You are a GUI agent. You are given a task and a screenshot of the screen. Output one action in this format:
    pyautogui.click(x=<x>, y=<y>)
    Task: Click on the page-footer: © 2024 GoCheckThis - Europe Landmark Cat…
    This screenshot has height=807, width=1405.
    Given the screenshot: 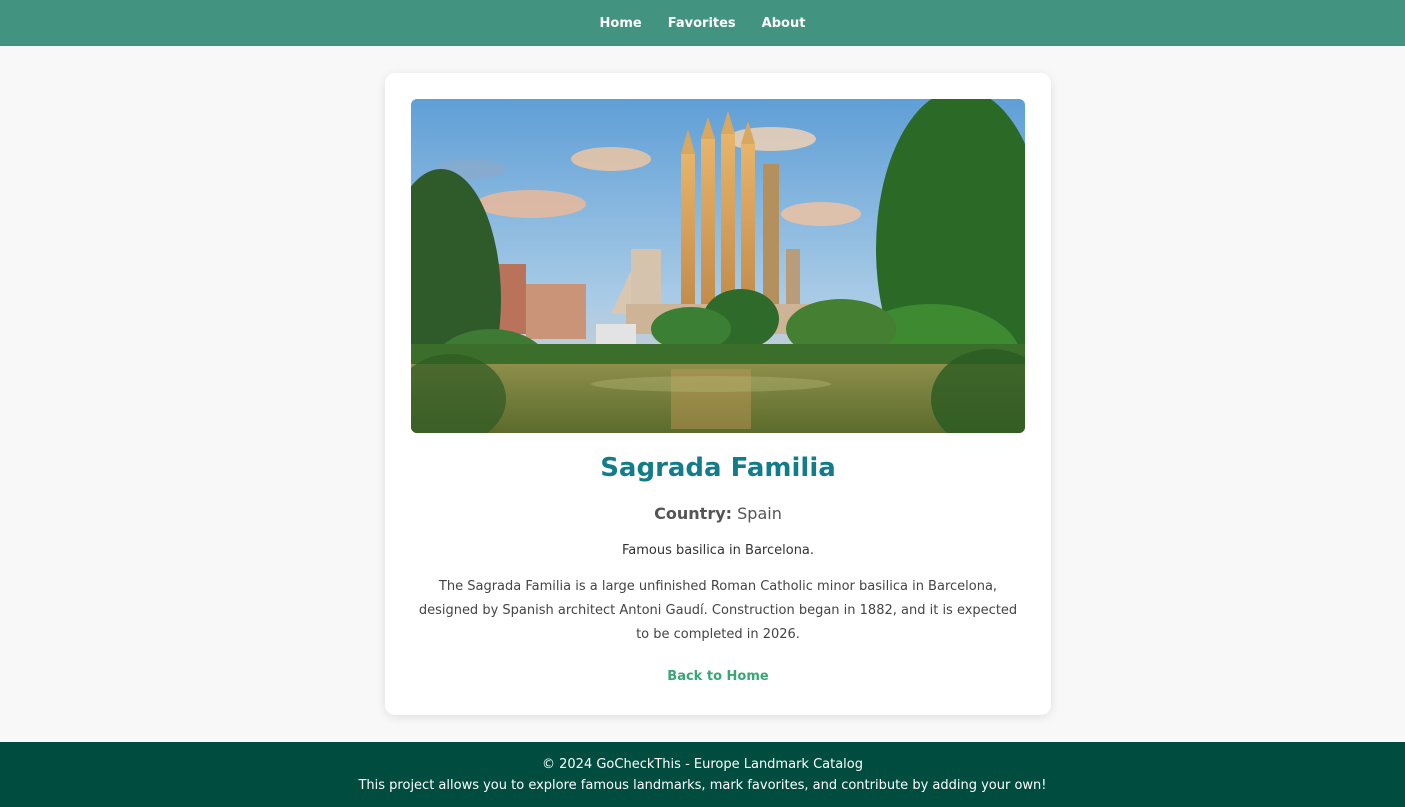 What is the action you would take?
    pyautogui.click(x=702, y=774)
    